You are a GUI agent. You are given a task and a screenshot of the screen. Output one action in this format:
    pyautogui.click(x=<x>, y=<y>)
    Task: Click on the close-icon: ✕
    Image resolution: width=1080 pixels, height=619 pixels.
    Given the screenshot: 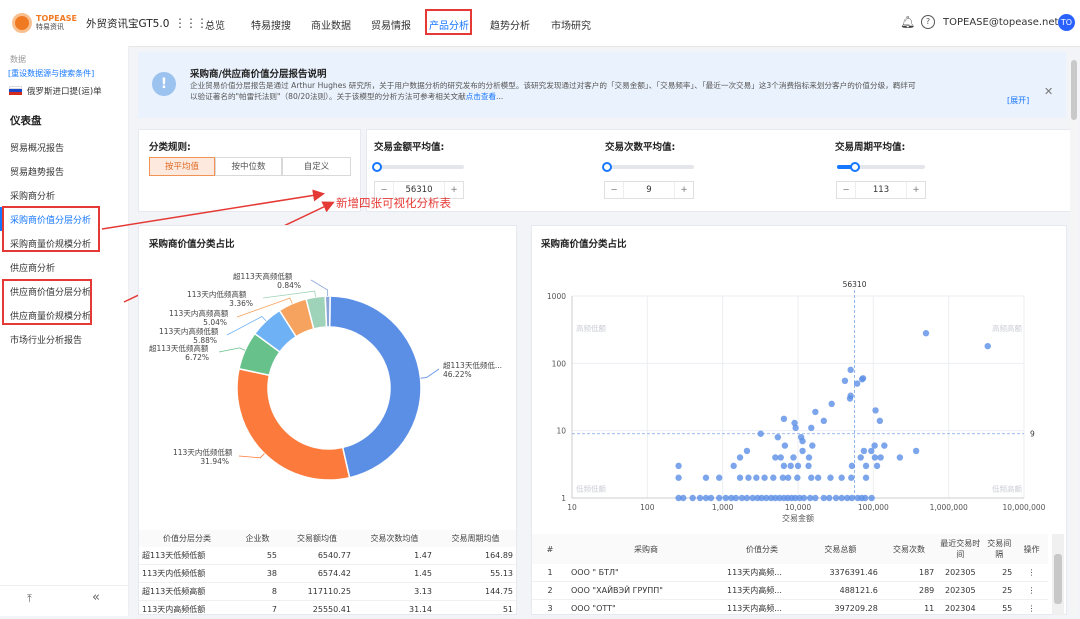 What is the action you would take?
    pyautogui.click(x=1048, y=91)
    